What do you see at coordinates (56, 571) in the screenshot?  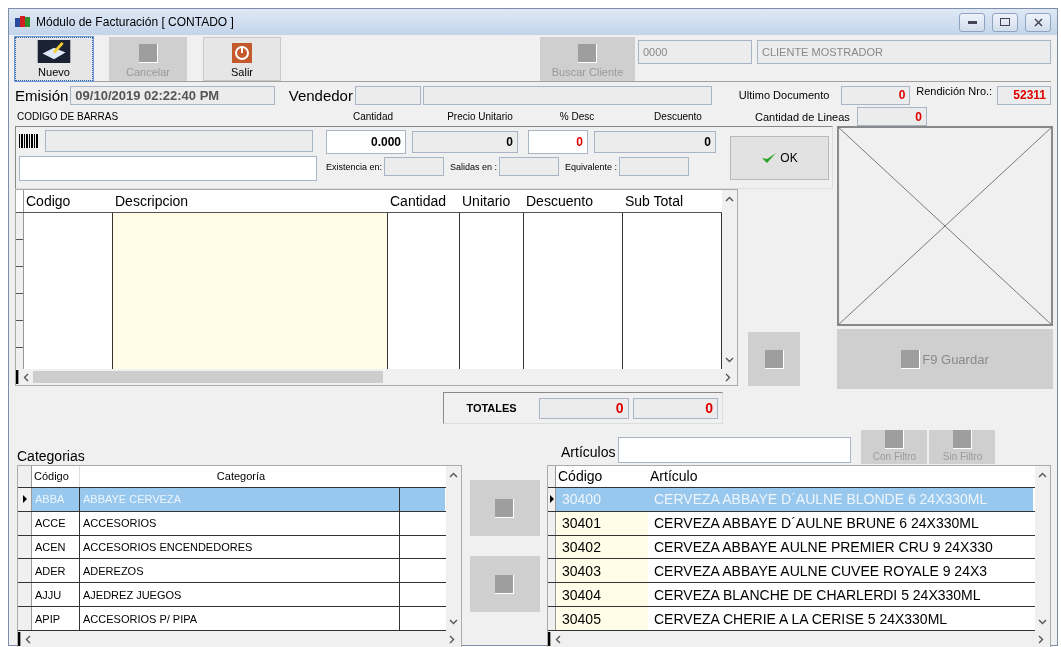 I see `code-cell: ADER` at bounding box center [56, 571].